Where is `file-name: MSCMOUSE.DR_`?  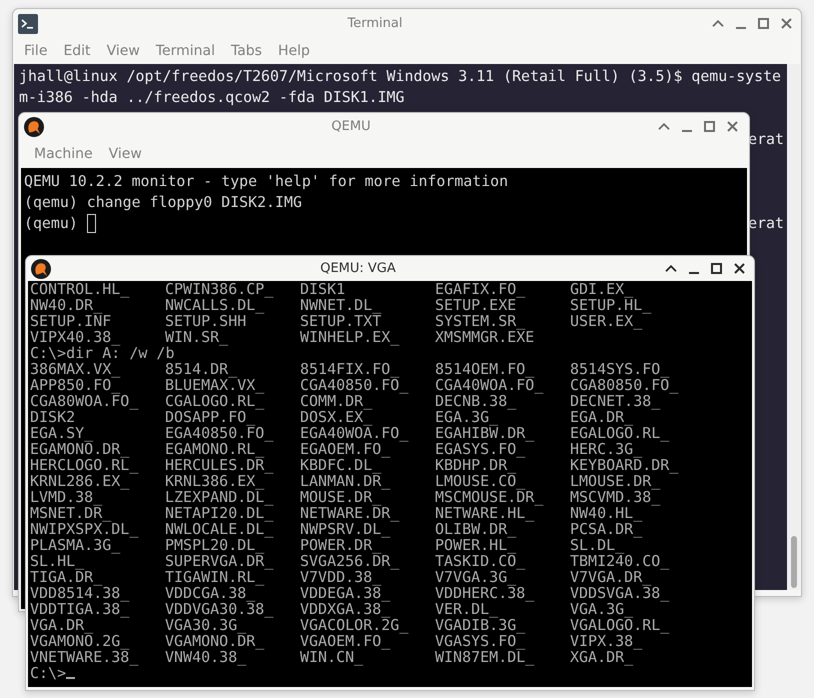 file-name: MSCMOUSE.DR_ is located at coordinates (489, 497).